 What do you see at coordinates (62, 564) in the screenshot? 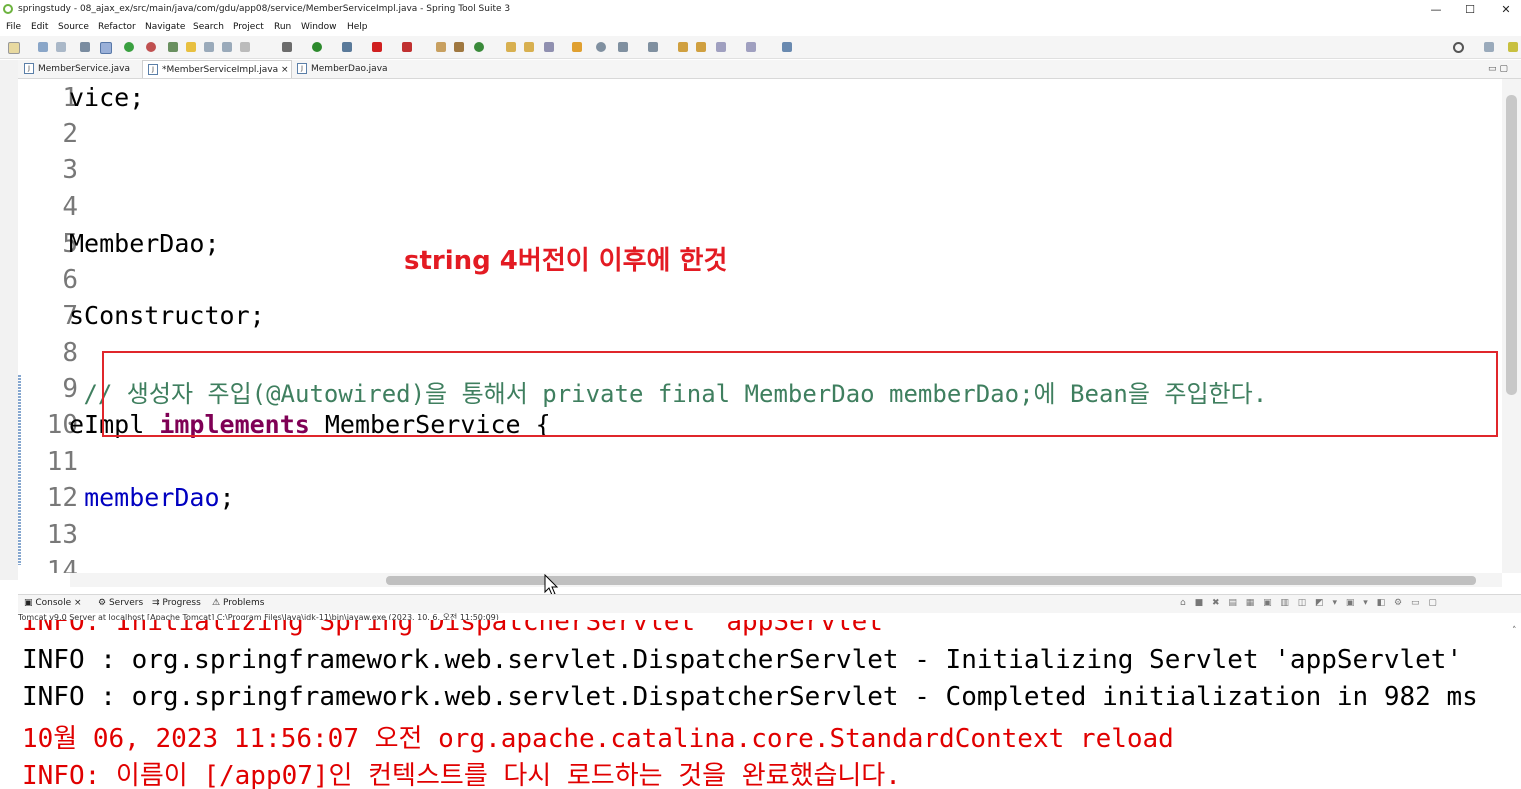
I see `line-number: 14` at bounding box center [62, 564].